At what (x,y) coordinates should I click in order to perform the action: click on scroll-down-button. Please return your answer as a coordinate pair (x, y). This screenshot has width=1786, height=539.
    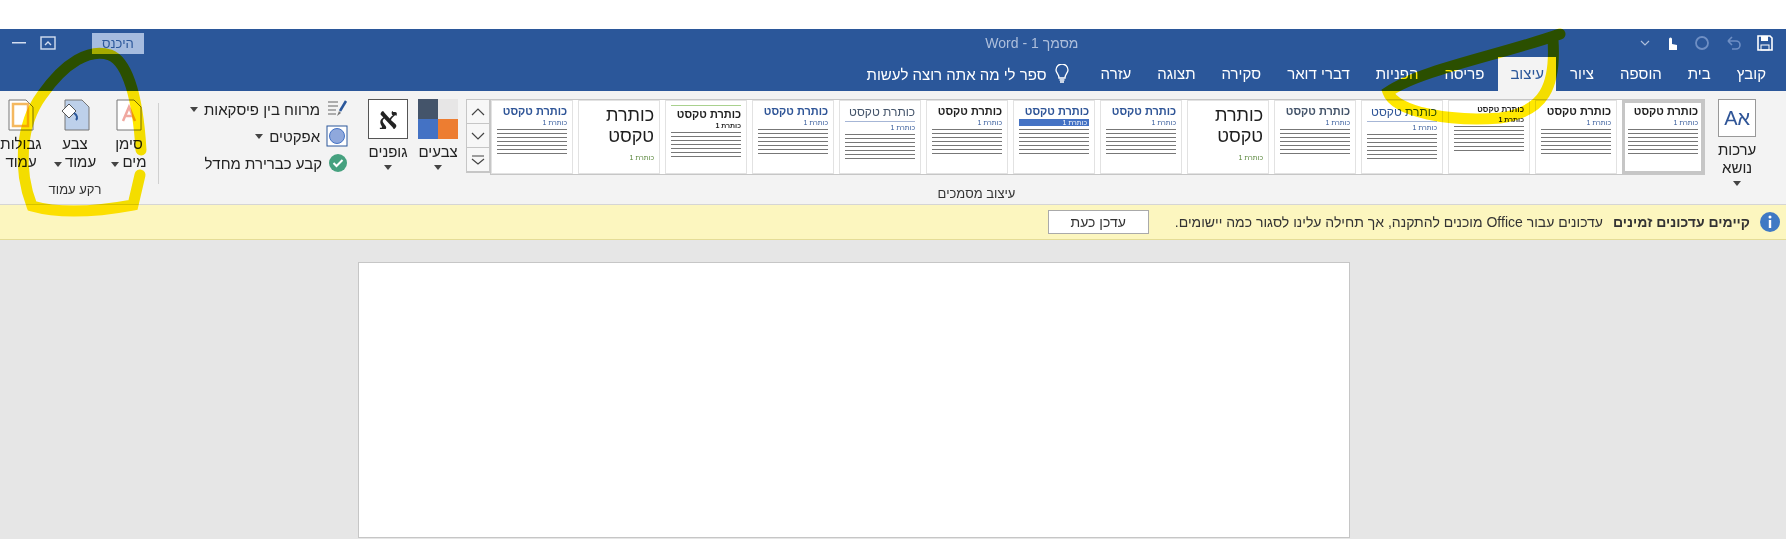
    Looking at the image, I should click on (478, 136).